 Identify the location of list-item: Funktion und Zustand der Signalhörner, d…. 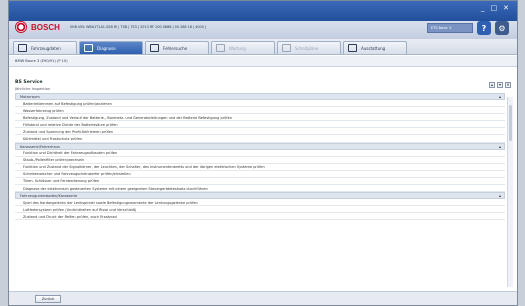
(260, 167).